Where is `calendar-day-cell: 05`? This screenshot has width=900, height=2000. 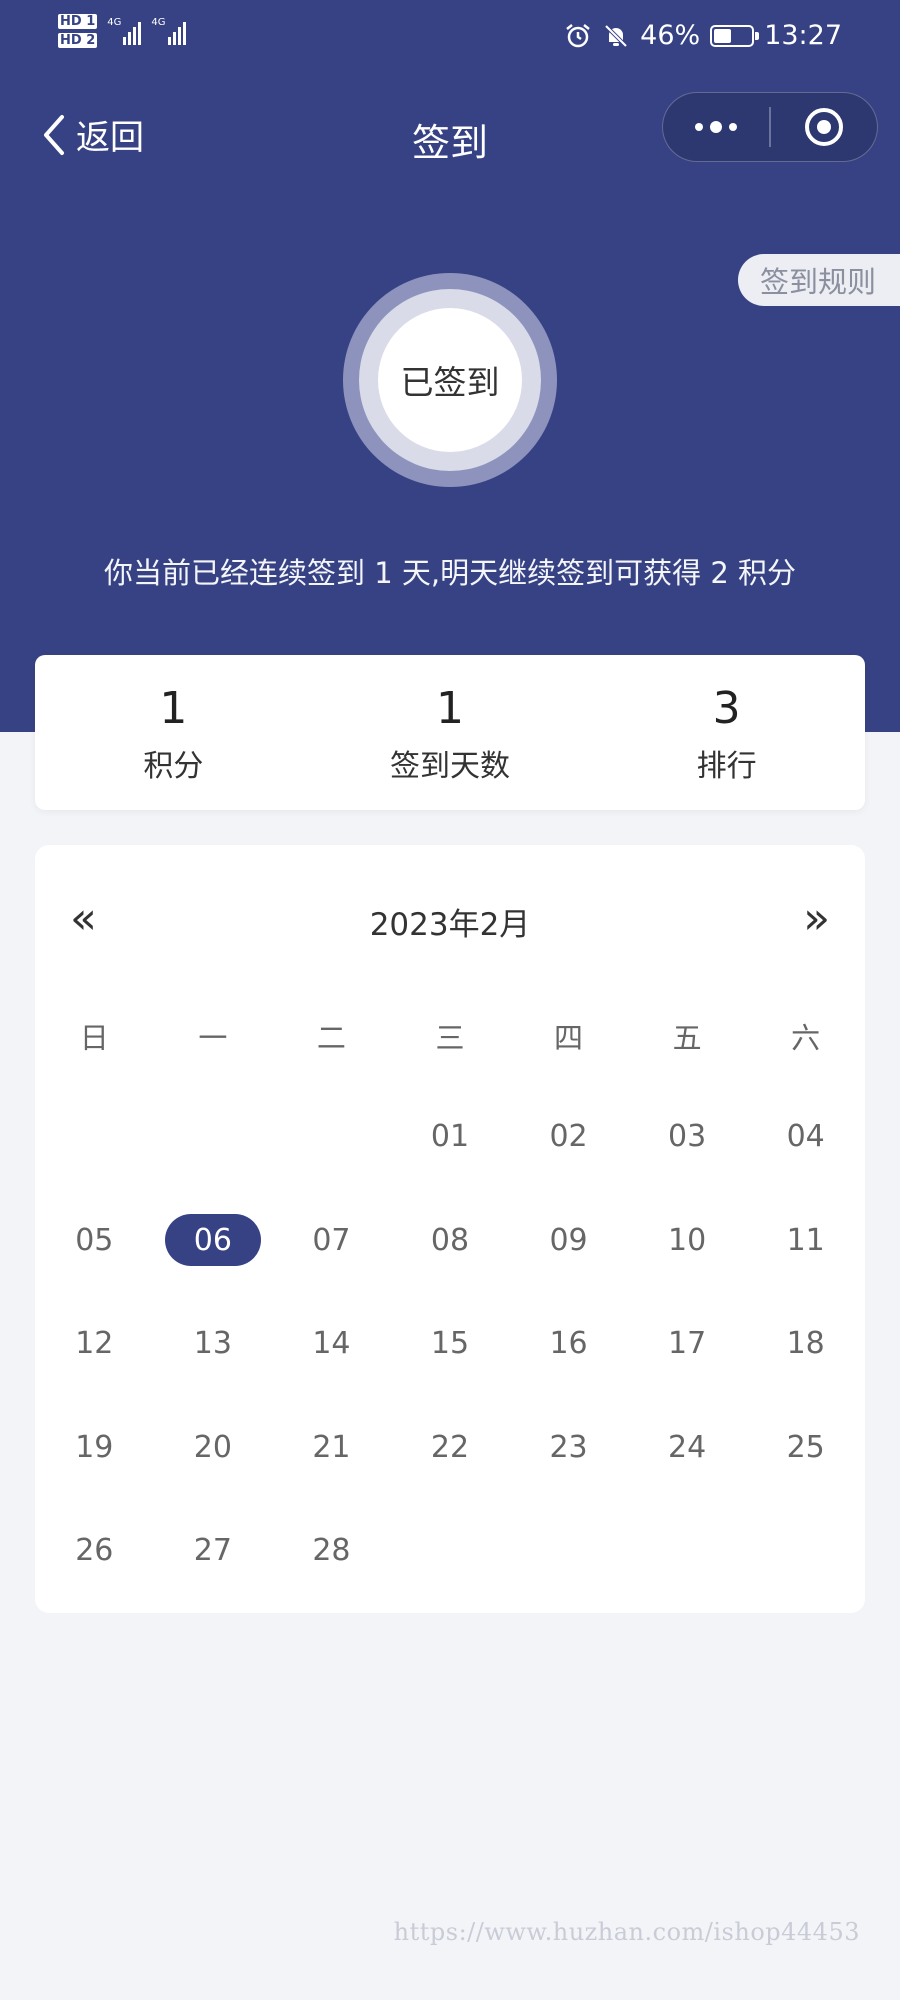 calendar-day-cell: 05 is located at coordinates (94, 1241).